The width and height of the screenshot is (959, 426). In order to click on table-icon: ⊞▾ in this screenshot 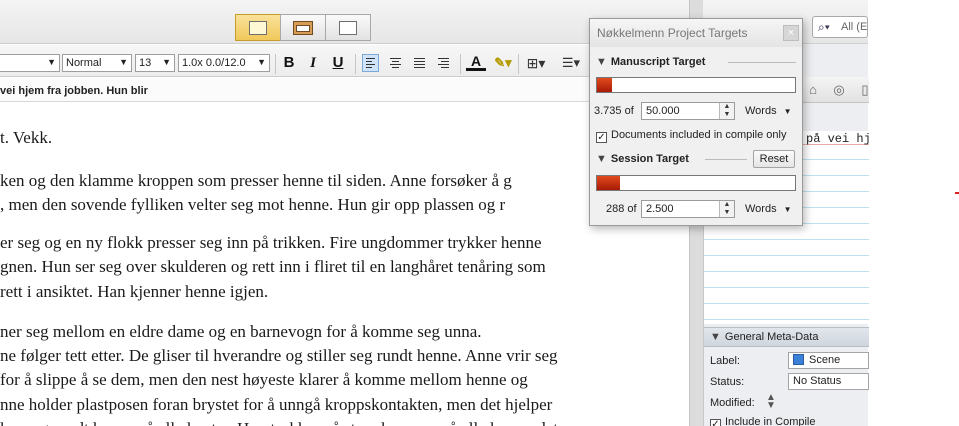, I will do `click(536, 63)`.